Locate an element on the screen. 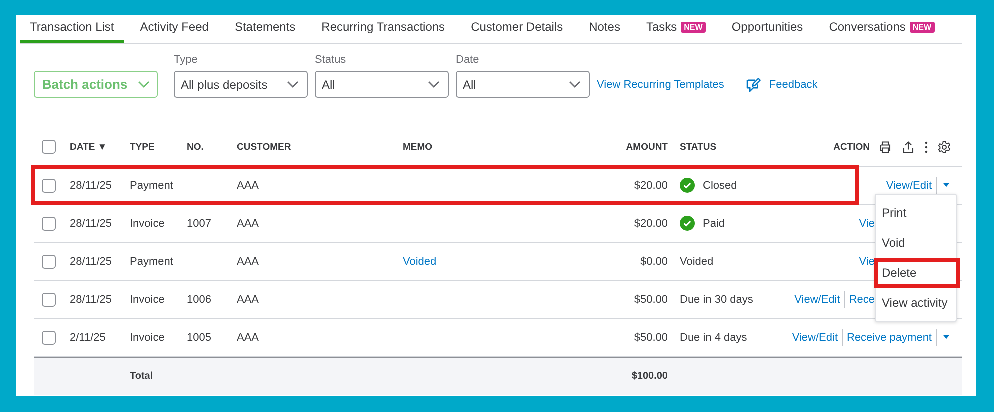 The height and width of the screenshot is (412, 994). menu-item: Print is located at coordinates (916, 213).